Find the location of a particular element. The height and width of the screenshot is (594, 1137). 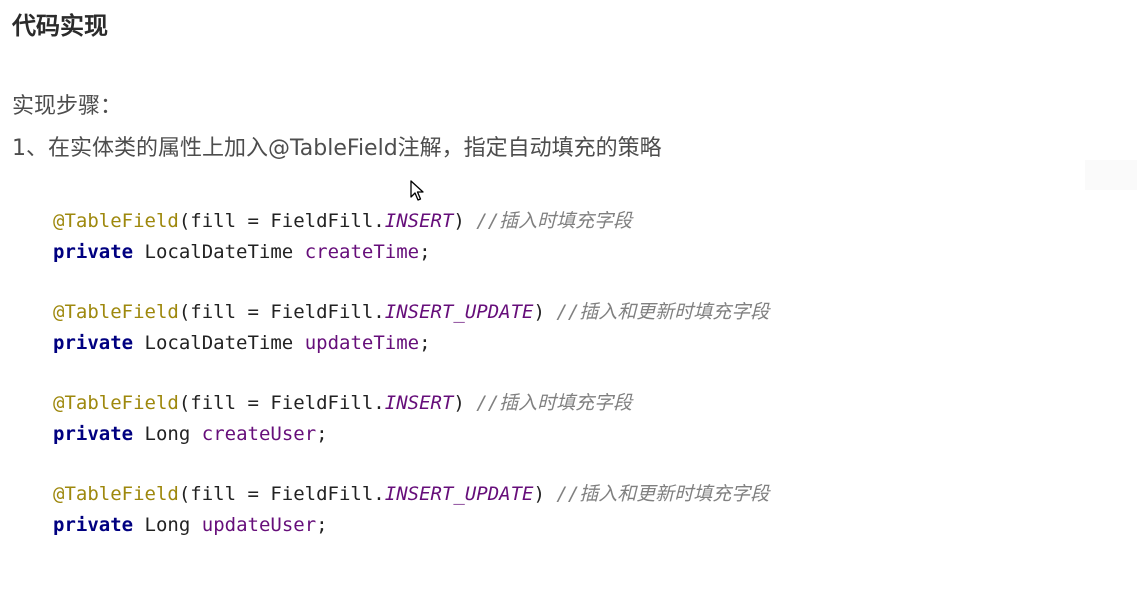

code-declaration-line: private LocalDateTime updateTime; is located at coordinates (242, 343).